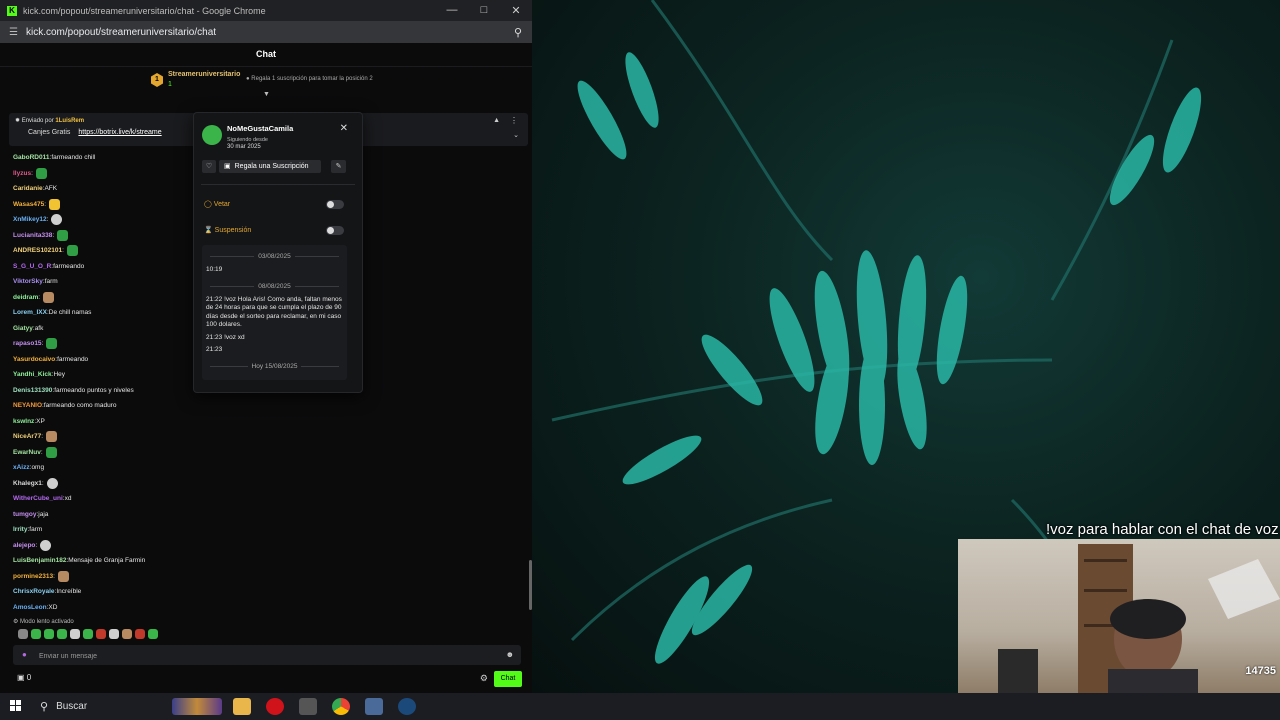  I want to click on chat-username: NiceAr77, so click(27, 436).